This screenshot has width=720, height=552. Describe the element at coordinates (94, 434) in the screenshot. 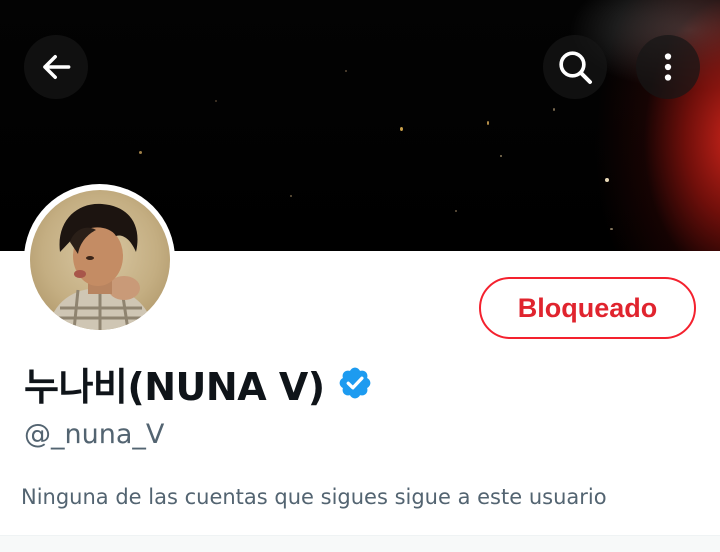

I see `user-handle: @_nuna_V` at that location.